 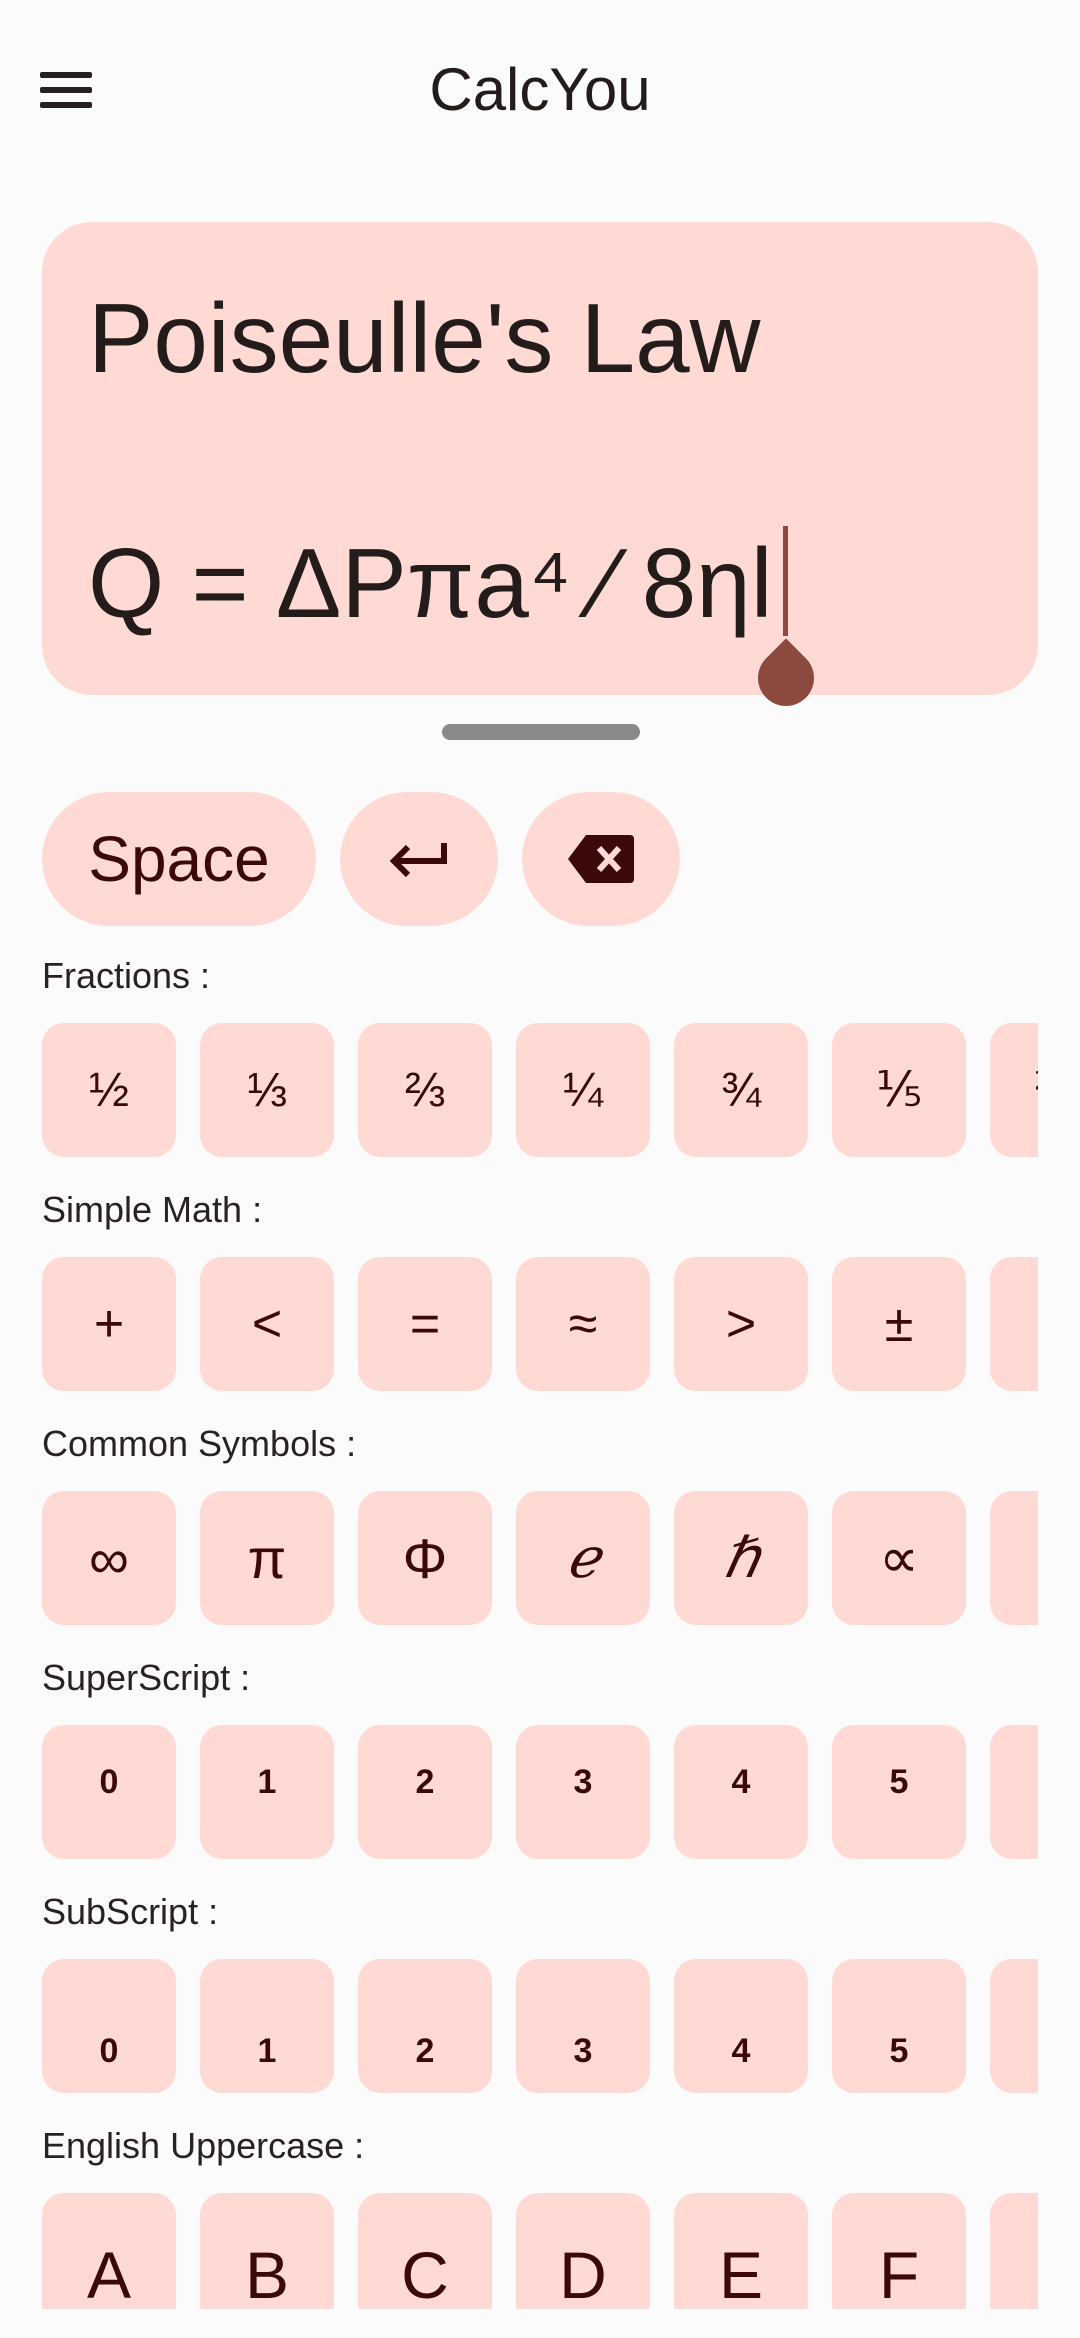 I want to click on enter-button, so click(x=419, y=859).